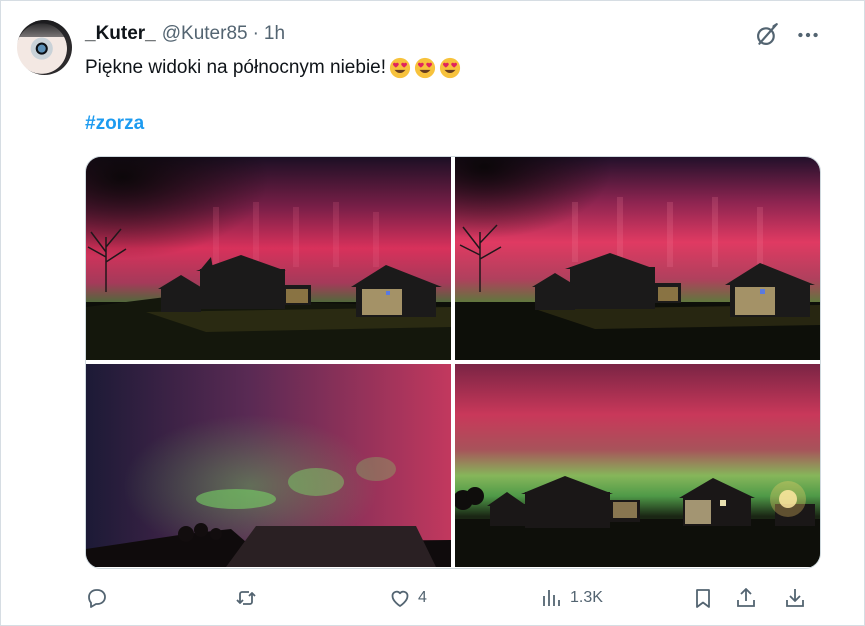 The height and width of the screenshot is (626, 865). What do you see at coordinates (450, 601) in the screenshot?
I see `action-bar: 4 1.3K` at bounding box center [450, 601].